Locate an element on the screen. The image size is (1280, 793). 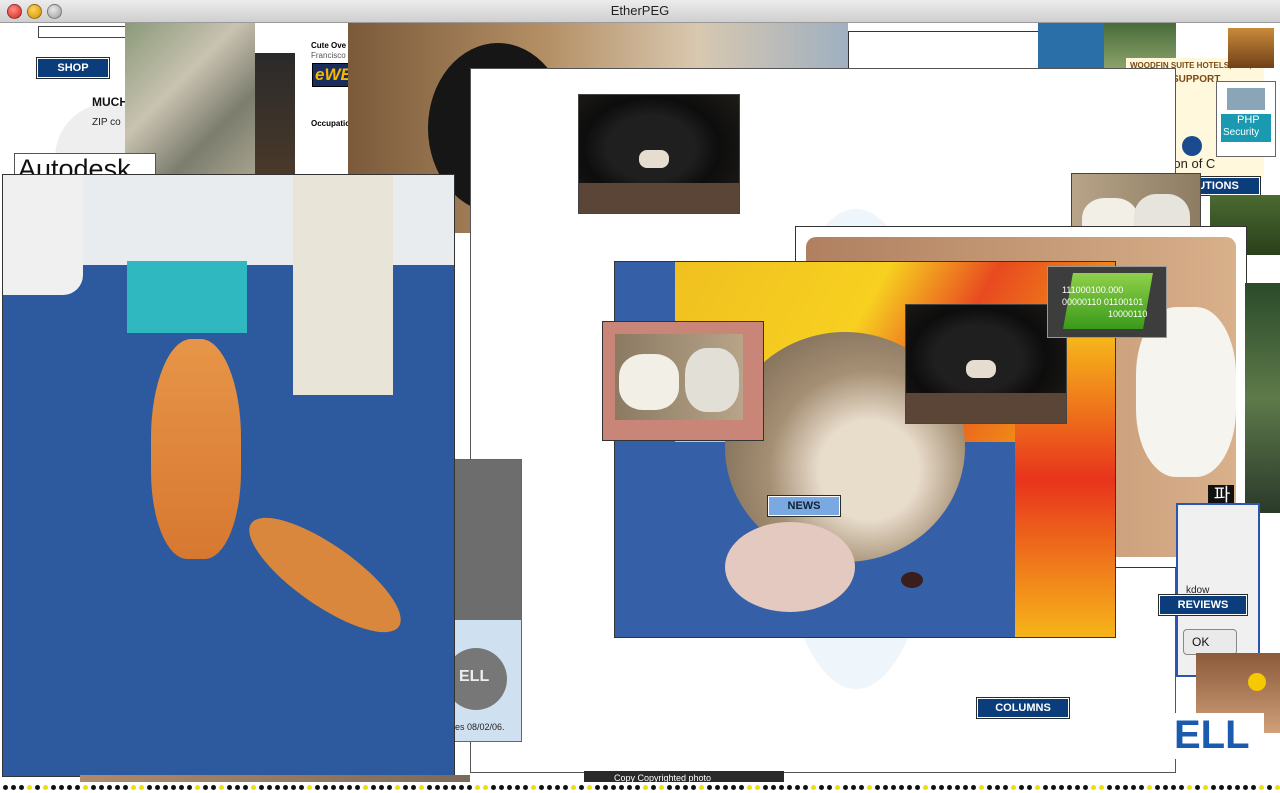
bird-illustration is located at coordinates (1246, 99).